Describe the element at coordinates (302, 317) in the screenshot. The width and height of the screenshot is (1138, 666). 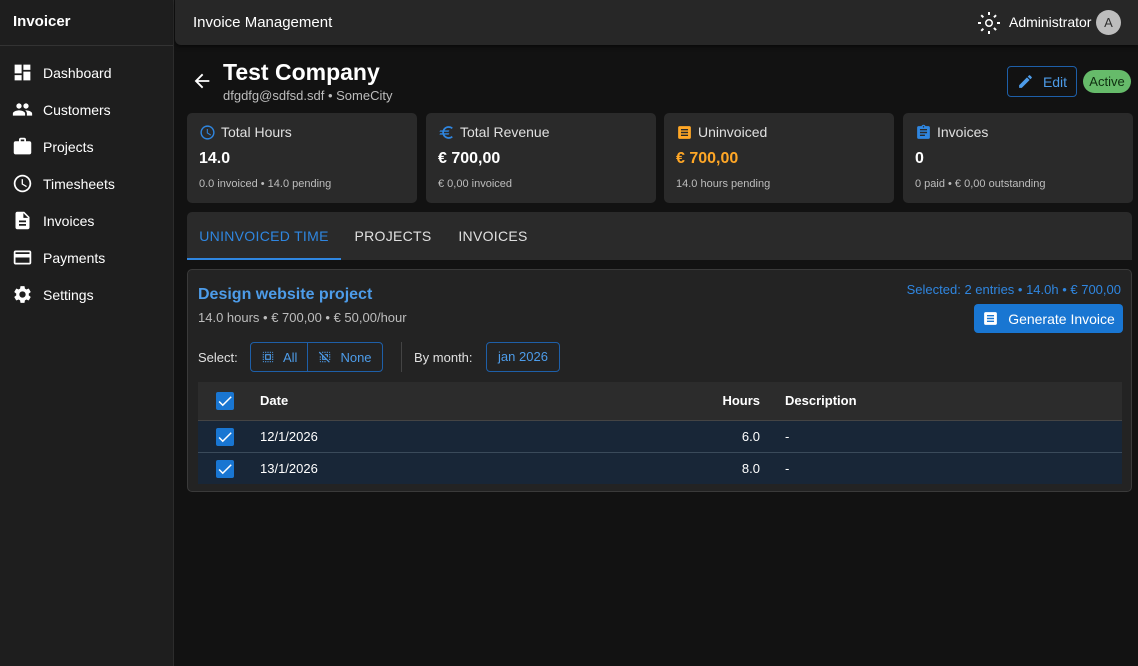
I see `project-summary: 14.0 hours • € 700,00 • € 50,00/hour` at that location.